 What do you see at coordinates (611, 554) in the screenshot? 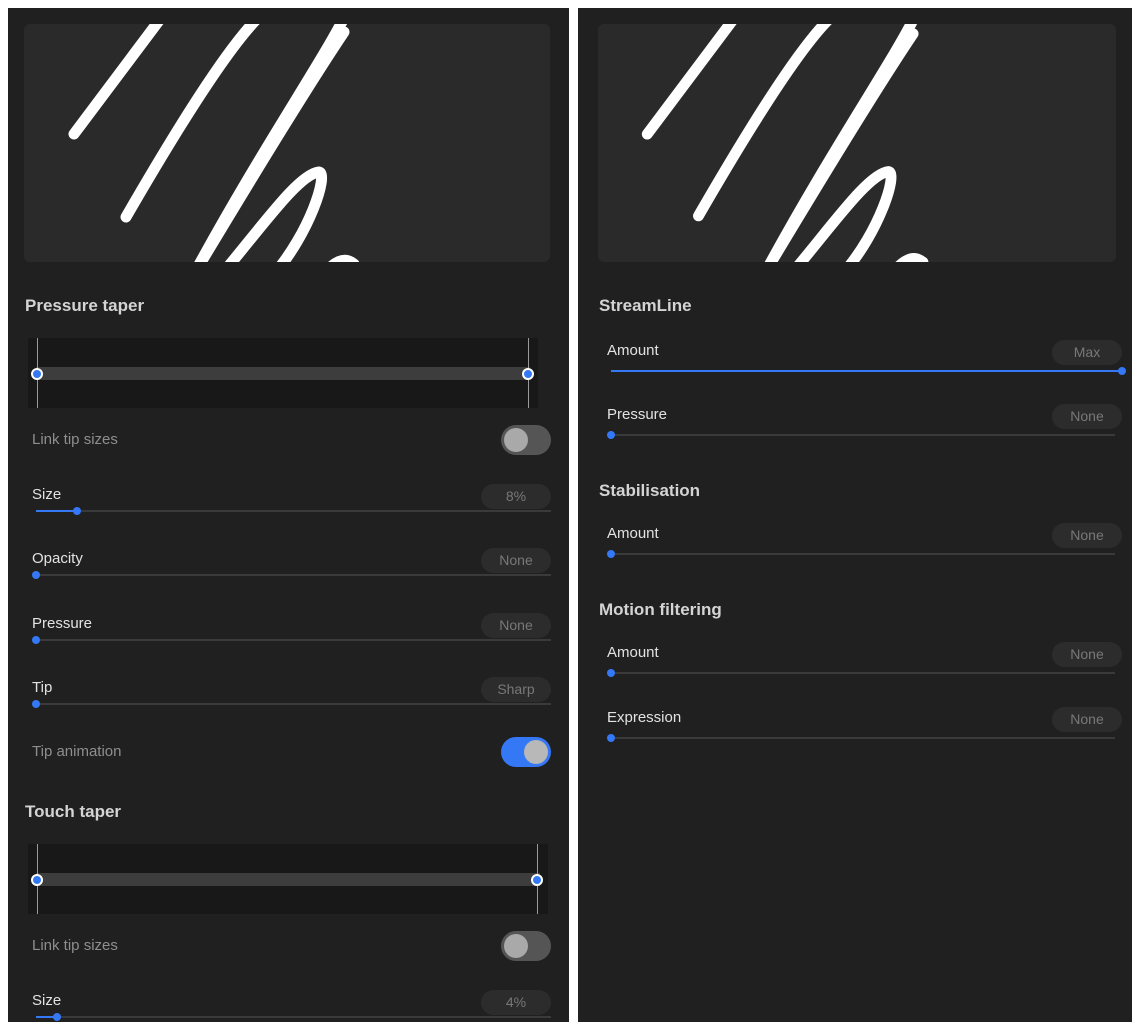
I see `st-amount-slider-knob` at bounding box center [611, 554].